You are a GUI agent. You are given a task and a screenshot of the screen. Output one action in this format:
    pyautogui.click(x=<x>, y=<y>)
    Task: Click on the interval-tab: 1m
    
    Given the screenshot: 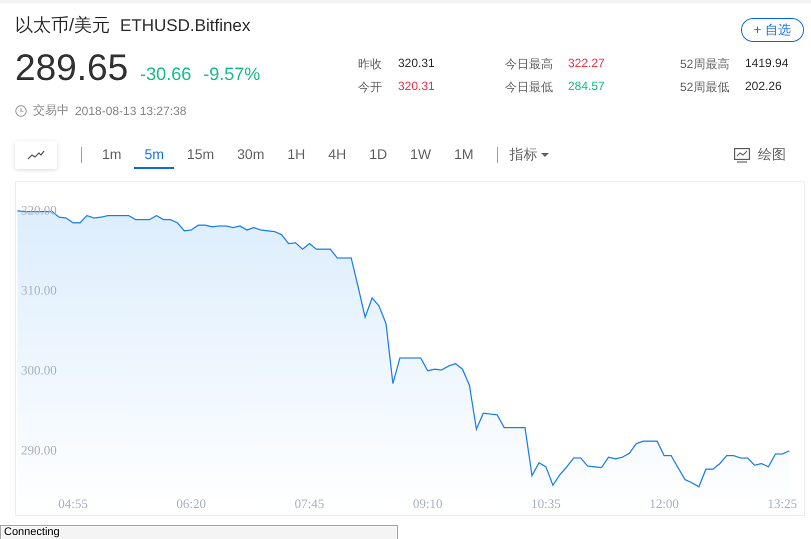 What is the action you would take?
    pyautogui.click(x=112, y=155)
    